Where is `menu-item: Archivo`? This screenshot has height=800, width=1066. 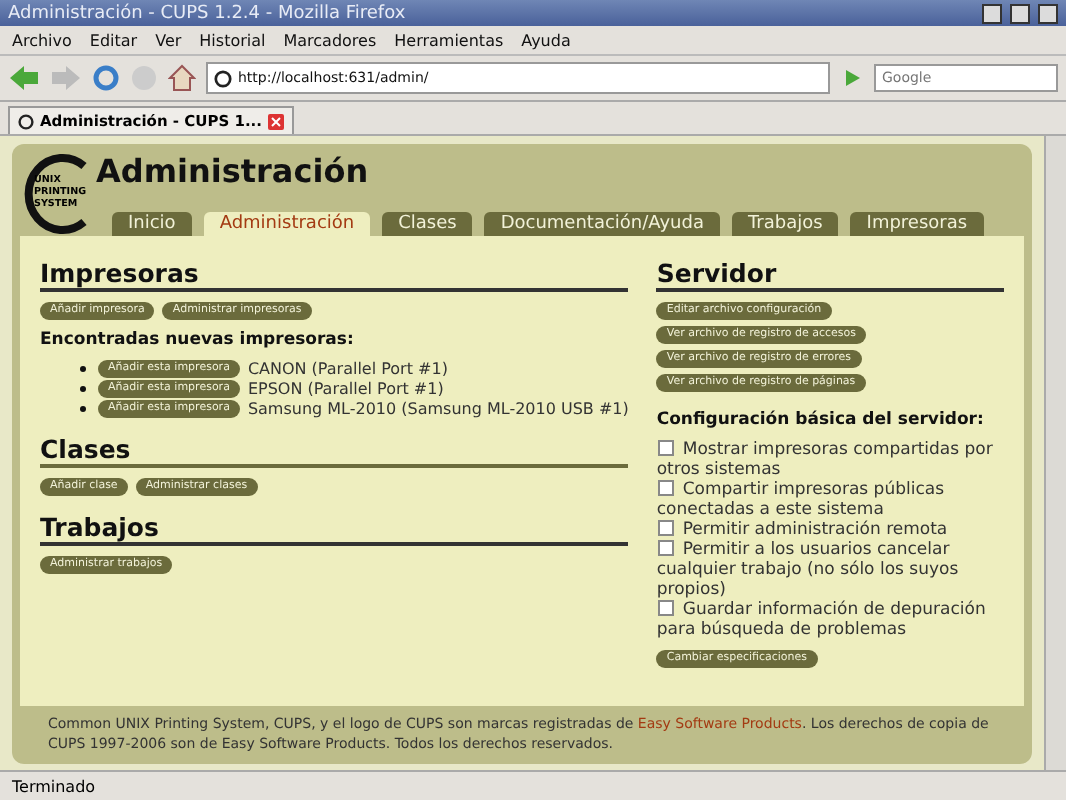 menu-item: Archivo is located at coordinates (42, 40).